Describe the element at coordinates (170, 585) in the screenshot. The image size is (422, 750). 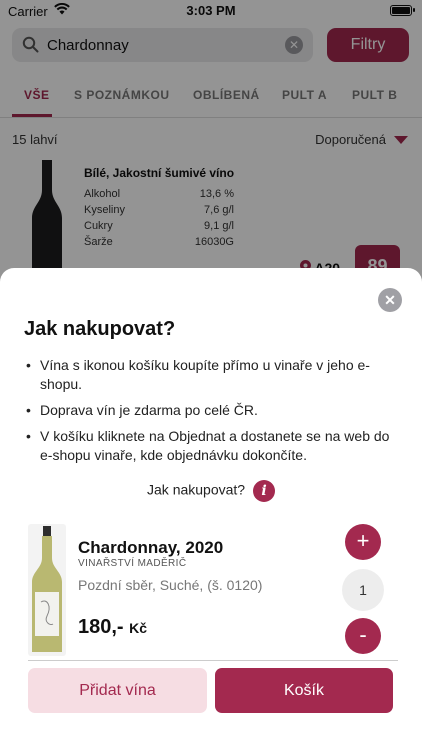
I see `product-description: Pozdní sběr, Suché, (š. 0120)` at that location.